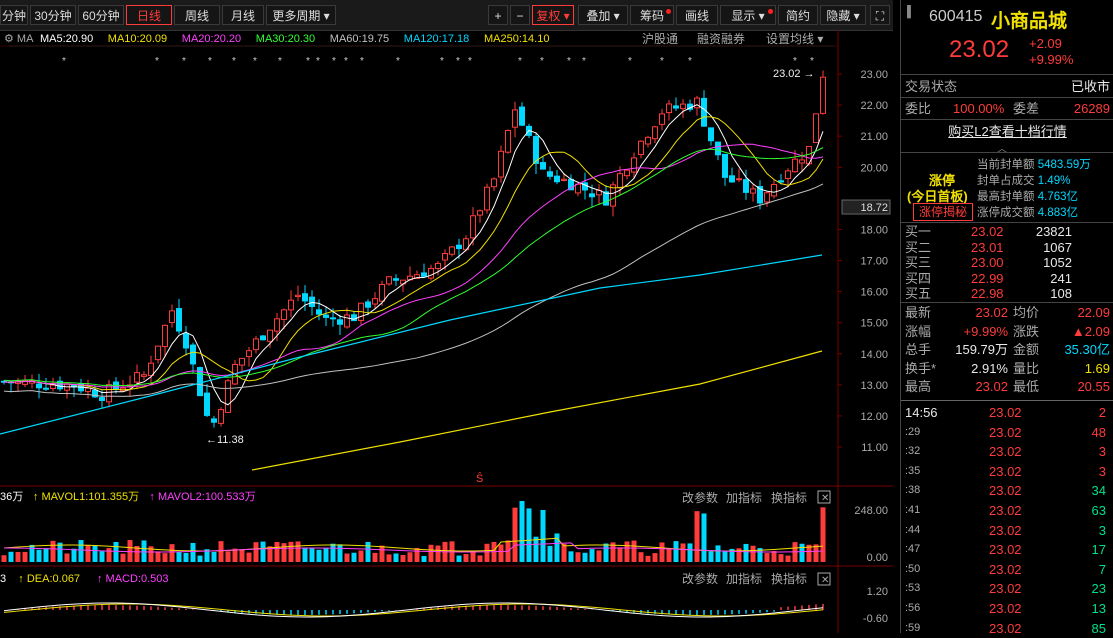  What do you see at coordinates (603, 15) in the screenshot?
I see `overlay-button: 叠加 ▾` at bounding box center [603, 15].